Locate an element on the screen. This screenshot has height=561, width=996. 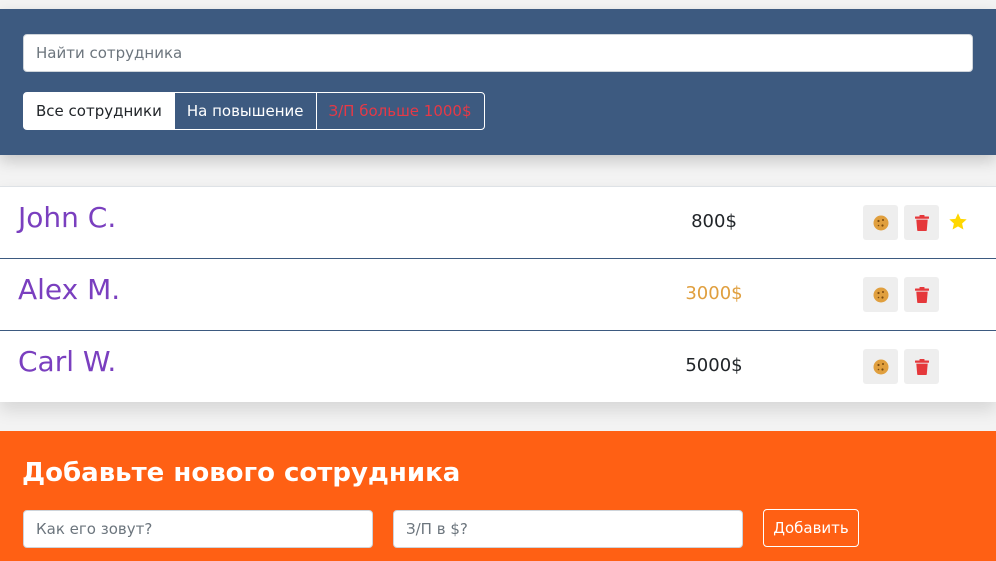
employee-row: Alex M. 3000$ is located at coordinates (498, 295).